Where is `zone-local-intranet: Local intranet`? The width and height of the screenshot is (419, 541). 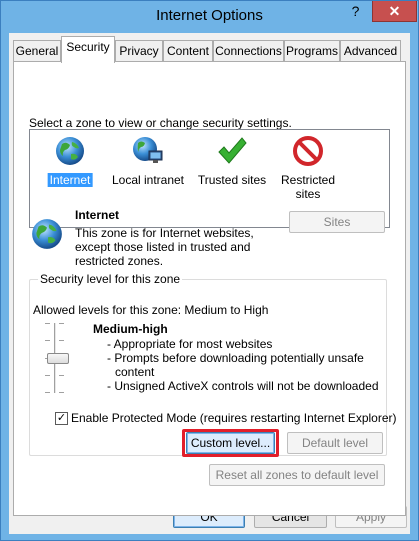 zone-local-intranet: Local intranet is located at coordinates (148, 178).